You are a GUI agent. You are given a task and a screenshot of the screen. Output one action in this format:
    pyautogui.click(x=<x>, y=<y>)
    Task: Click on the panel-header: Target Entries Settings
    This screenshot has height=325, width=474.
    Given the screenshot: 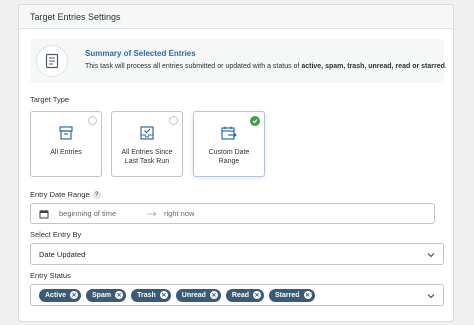 What is the action you would take?
    pyautogui.click(x=236, y=17)
    